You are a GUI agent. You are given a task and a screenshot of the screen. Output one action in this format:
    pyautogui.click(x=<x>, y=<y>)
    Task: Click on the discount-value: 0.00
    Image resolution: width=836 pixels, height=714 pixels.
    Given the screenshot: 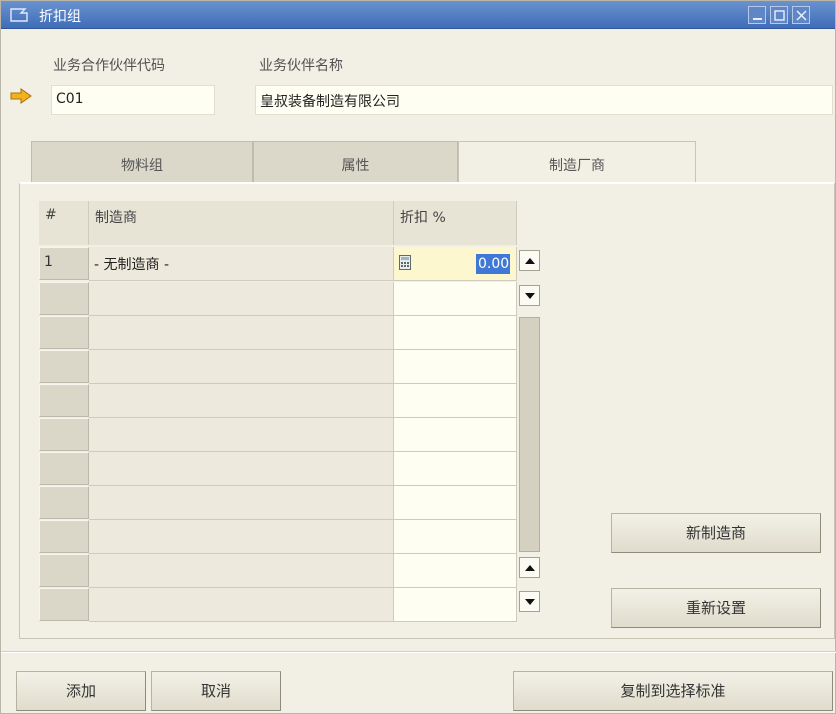 What is the action you would take?
    pyautogui.click(x=493, y=264)
    